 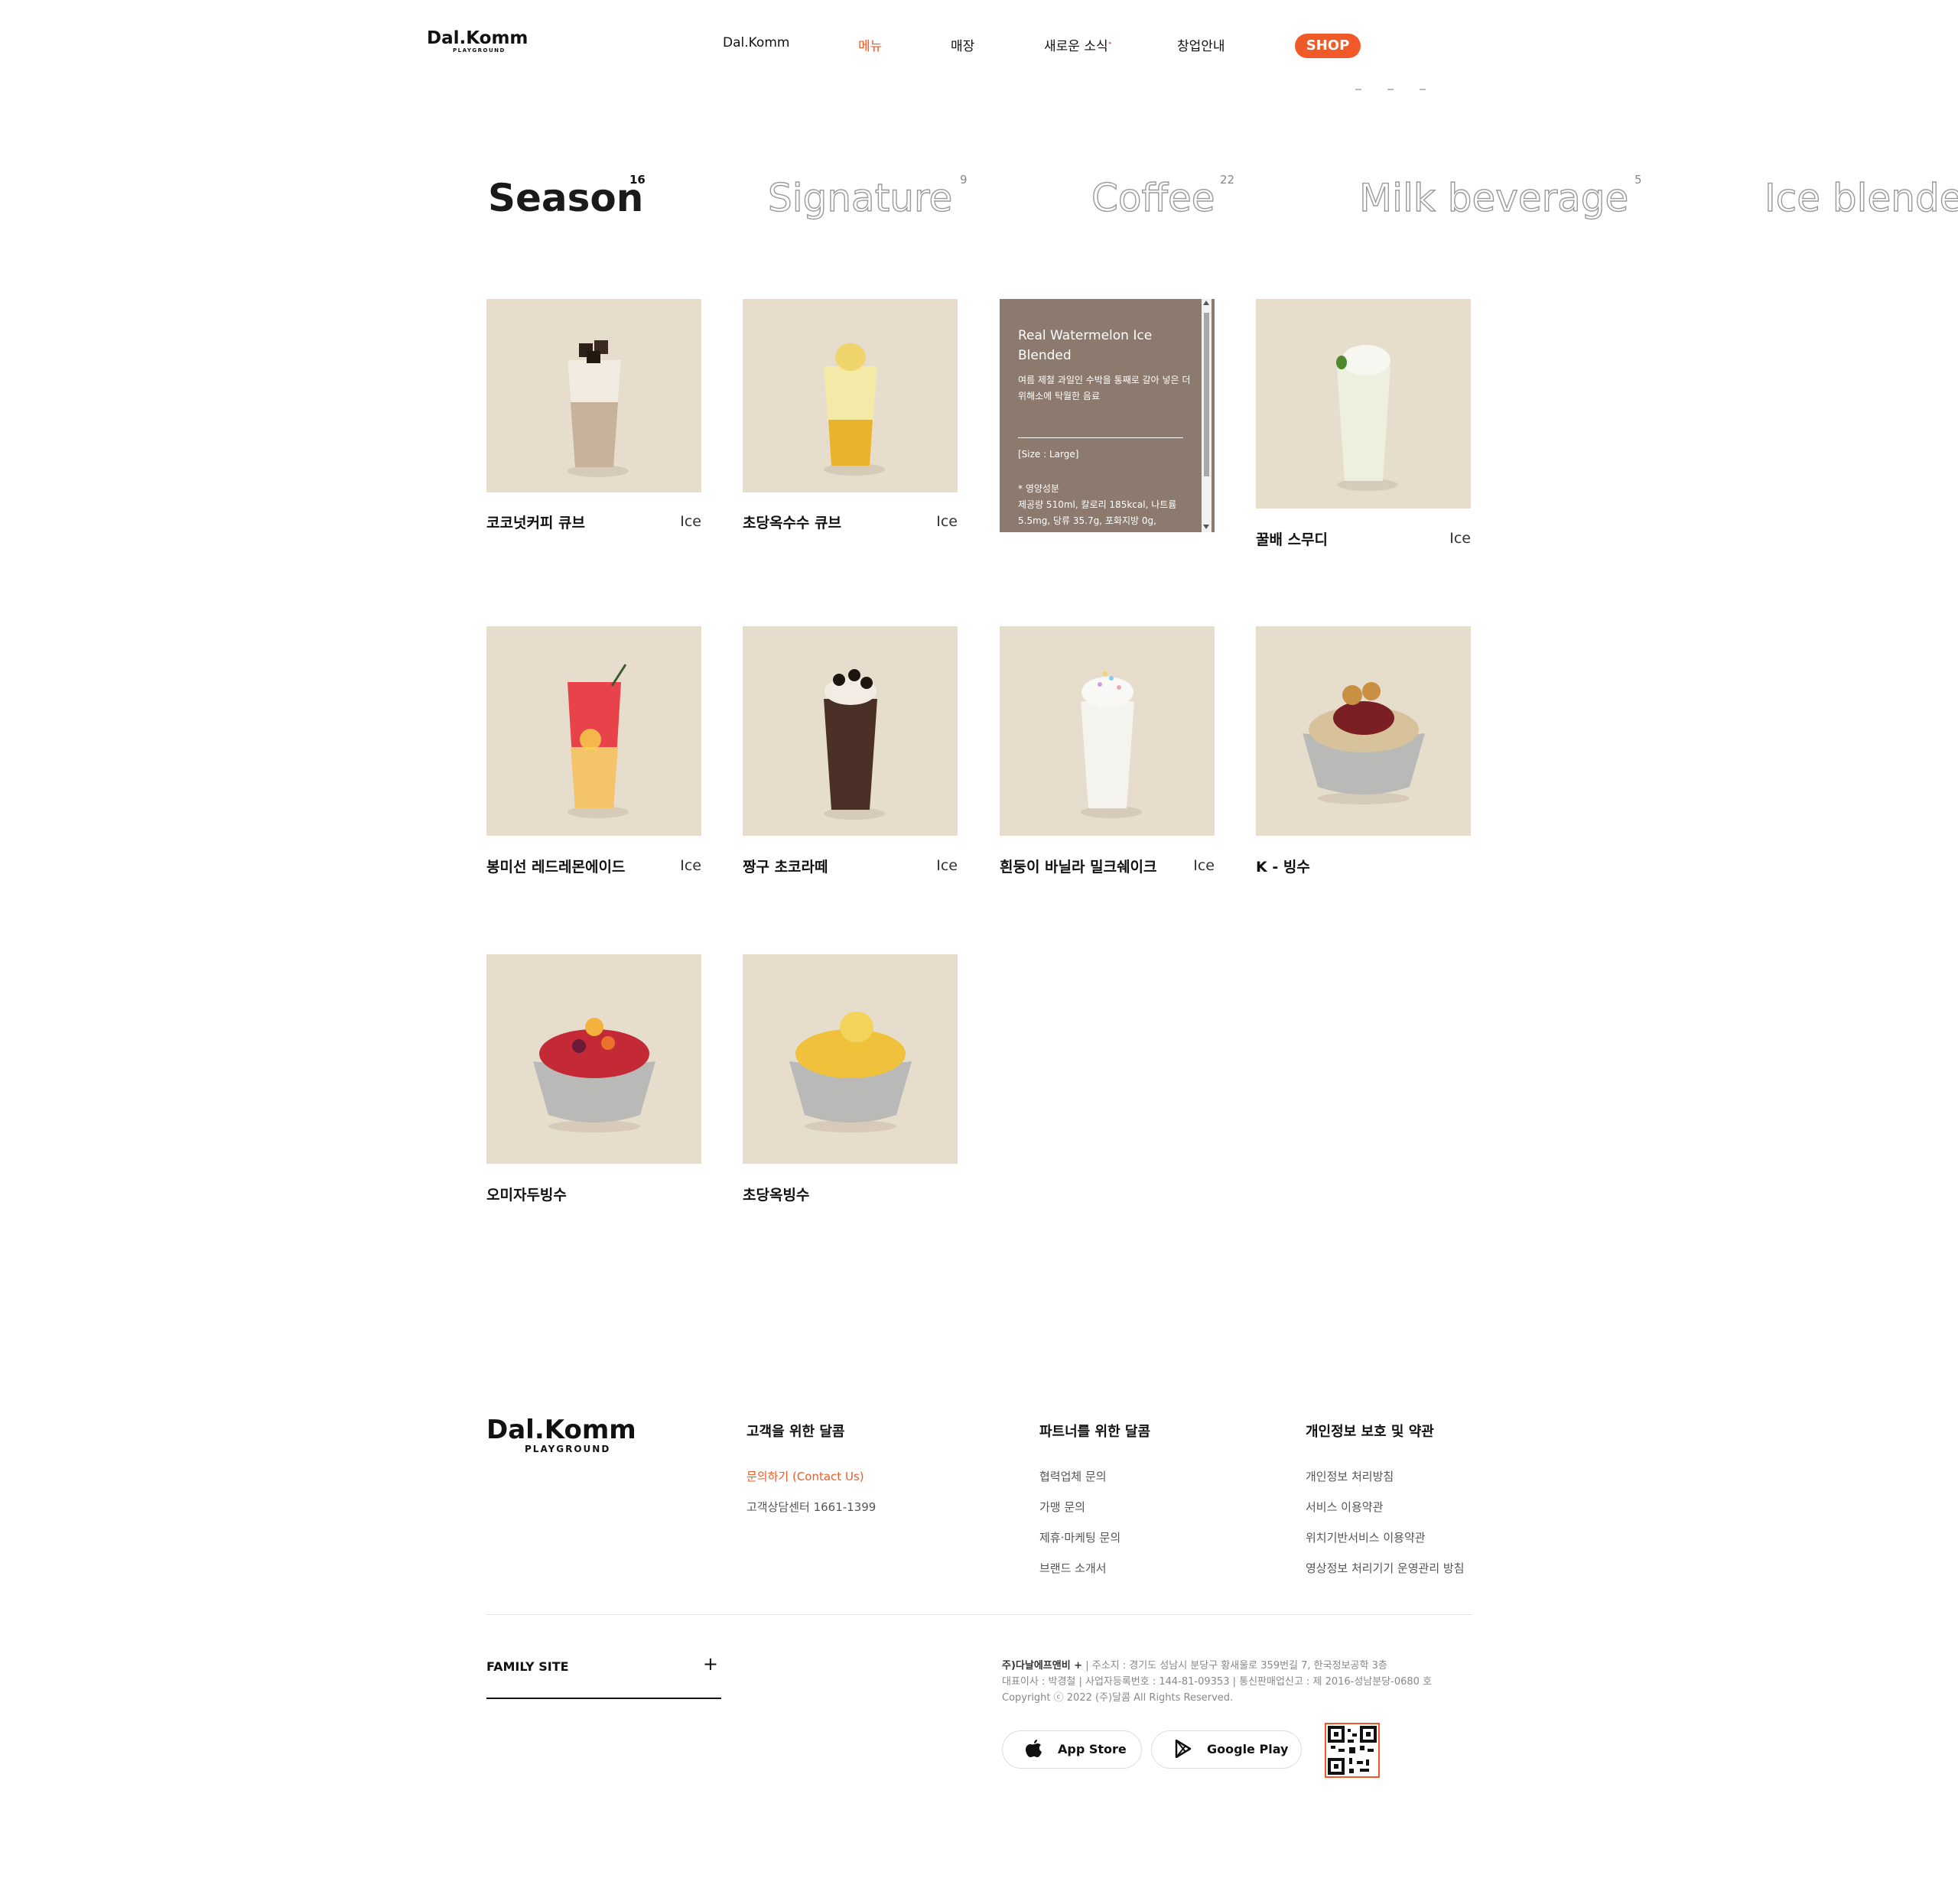 What do you see at coordinates (535, 522) in the screenshot?
I see `product-name: 코코넛커피 큐브` at bounding box center [535, 522].